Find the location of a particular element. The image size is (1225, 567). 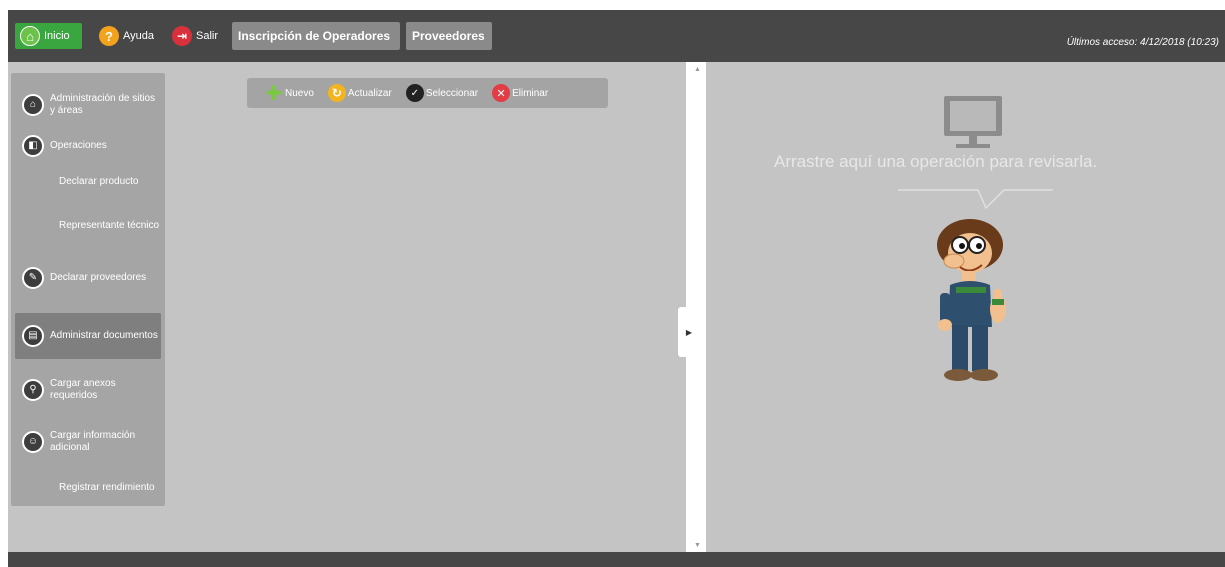

sidebar-item-technical-rep: Representante técnico is located at coordinates (88, 226).